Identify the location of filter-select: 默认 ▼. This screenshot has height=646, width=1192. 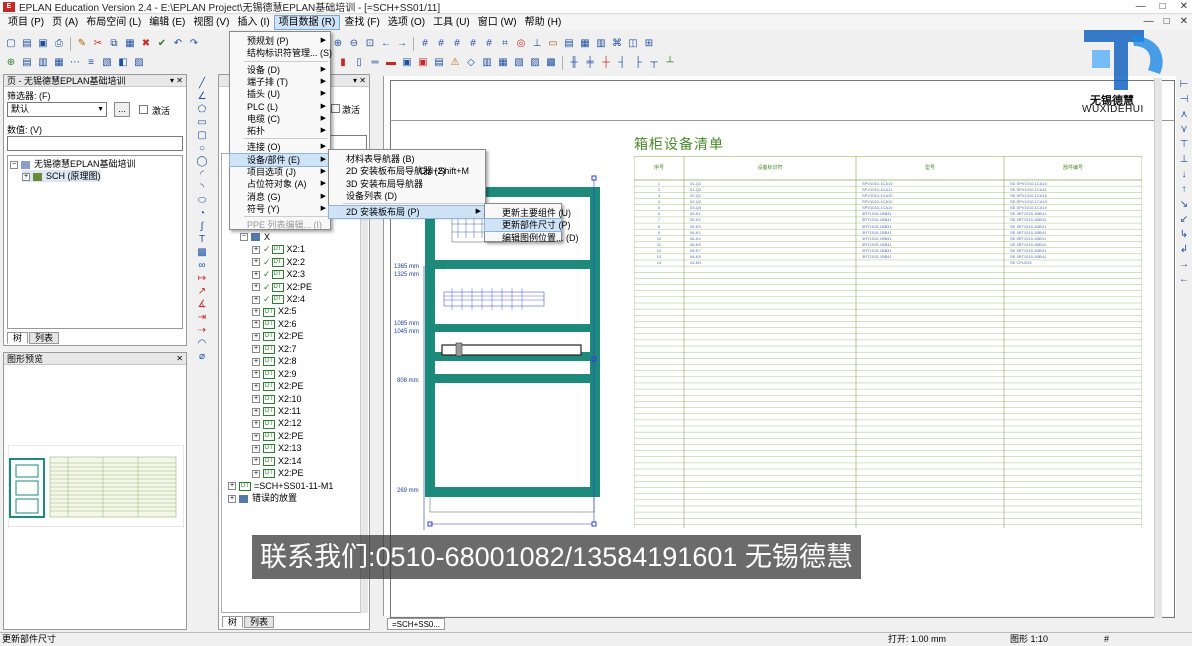
(57, 109).